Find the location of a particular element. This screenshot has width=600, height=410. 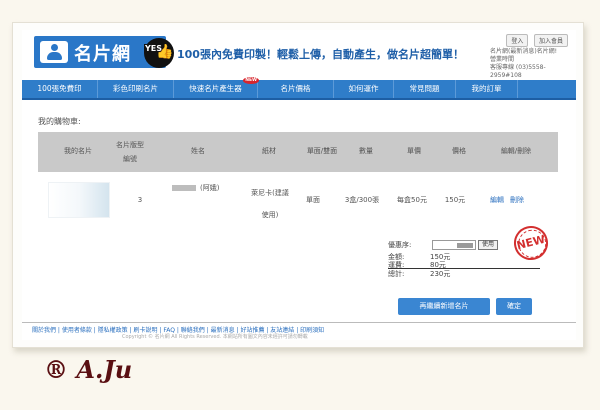

redeem-code-input is located at coordinates (454, 245).